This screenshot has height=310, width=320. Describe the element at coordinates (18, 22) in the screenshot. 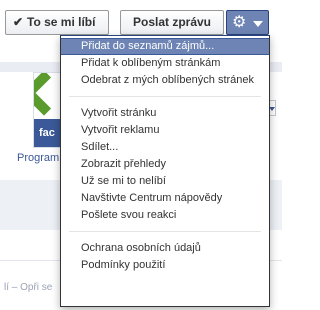

I see `check-icon: ✔` at that location.